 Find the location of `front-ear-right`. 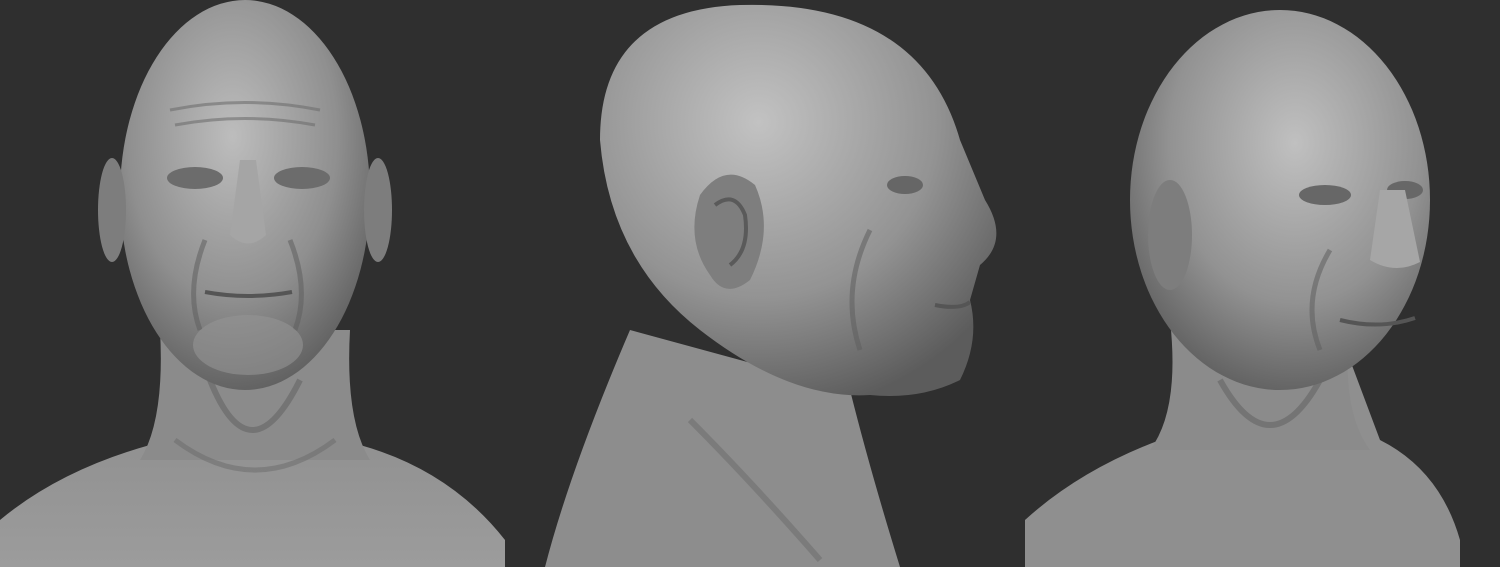

front-ear-right is located at coordinates (378, 210).